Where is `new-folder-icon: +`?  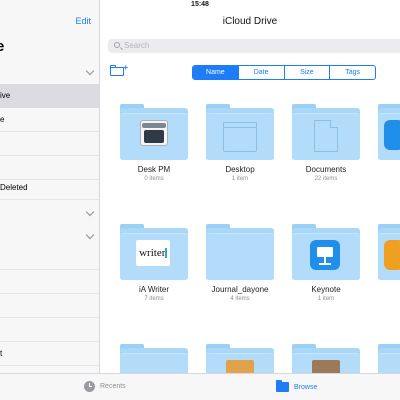 new-folder-icon: + is located at coordinates (119, 70).